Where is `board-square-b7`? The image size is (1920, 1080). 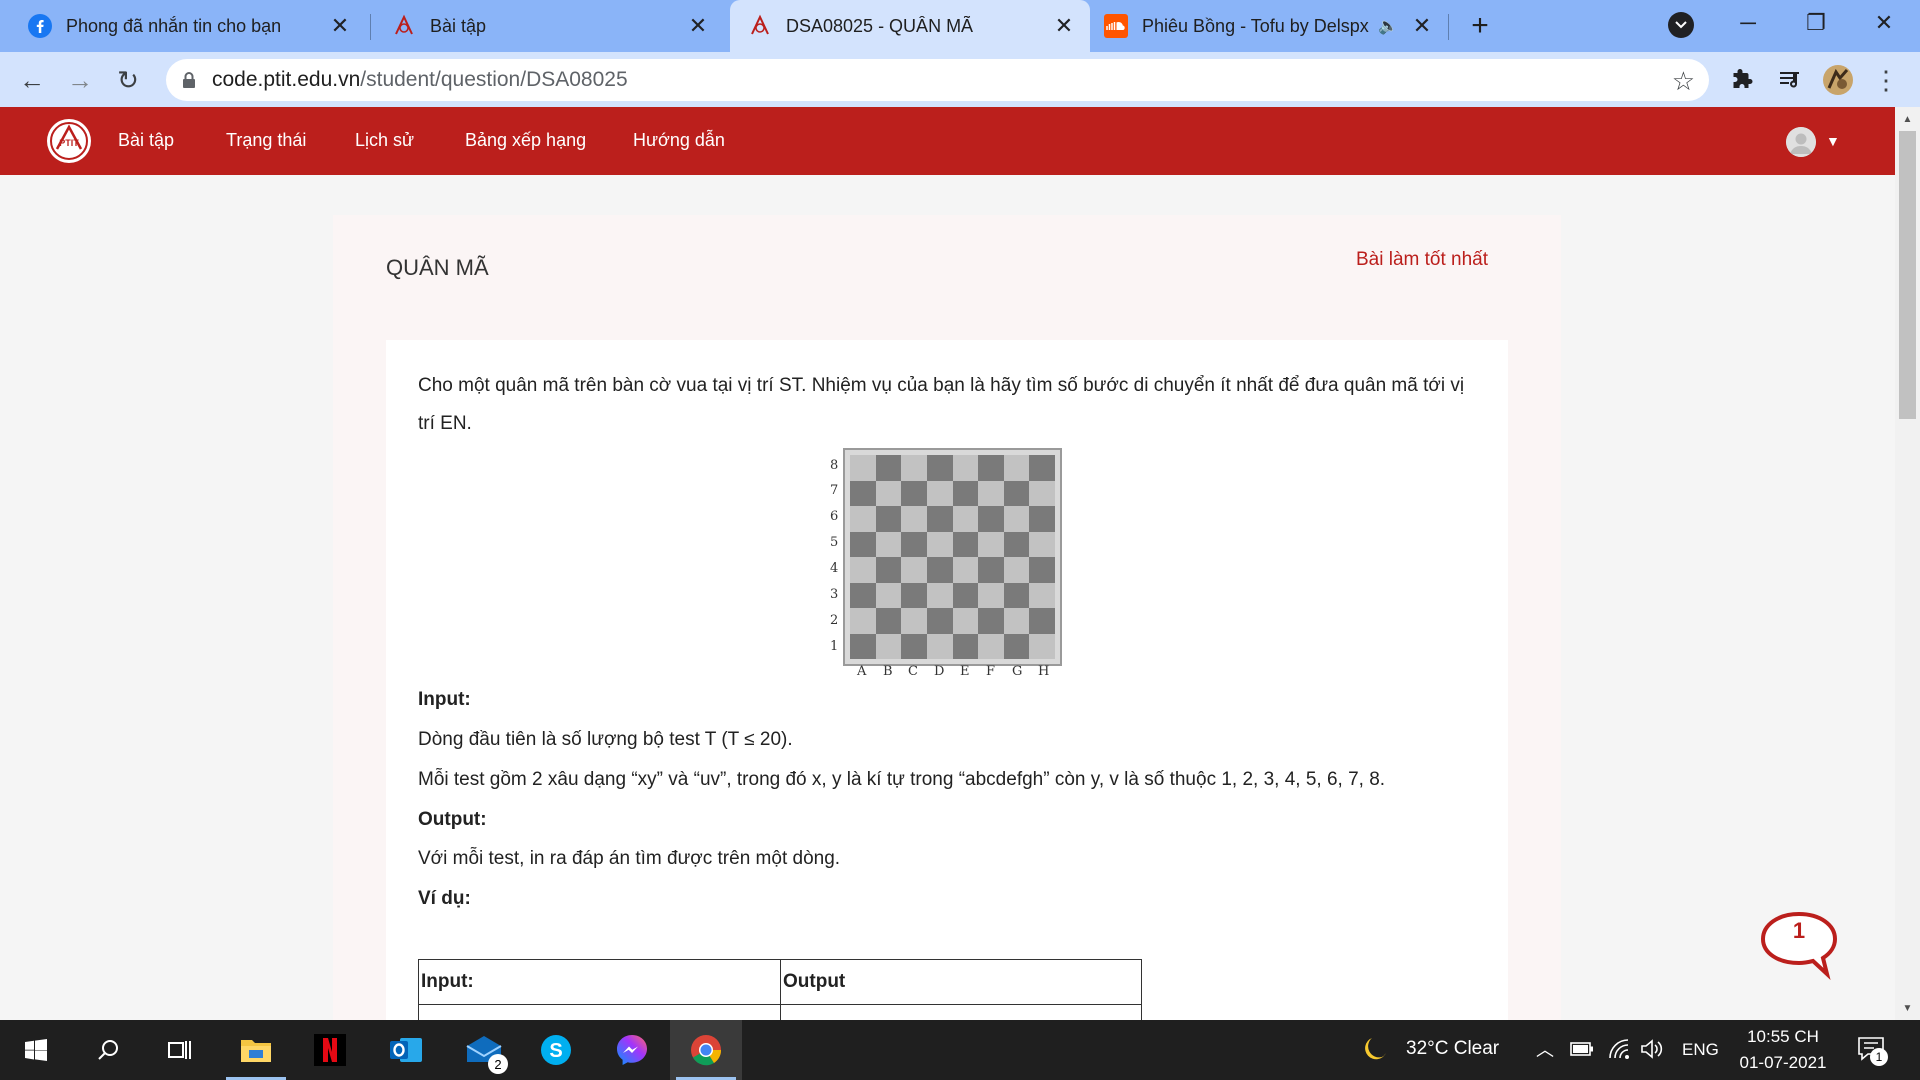 board-square-b7 is located at coordinates (888, 493).